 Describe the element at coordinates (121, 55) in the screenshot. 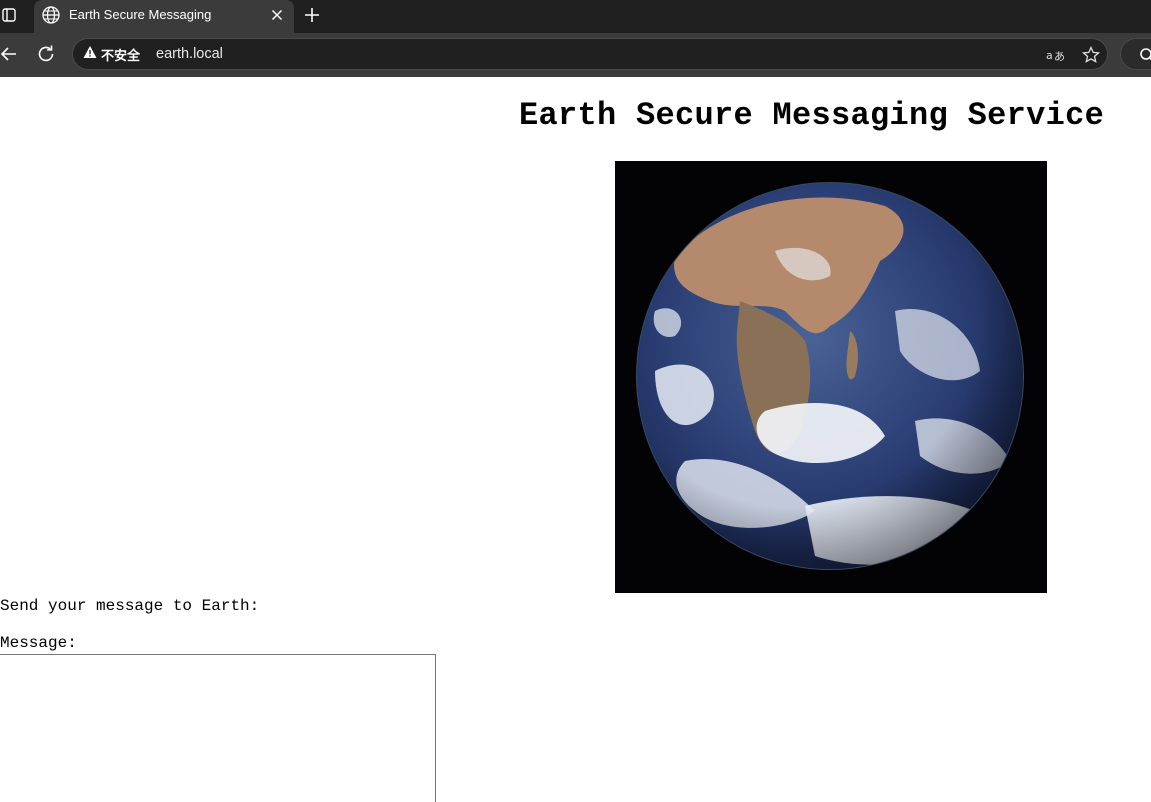

I see `security-label: 不安全` at that location.